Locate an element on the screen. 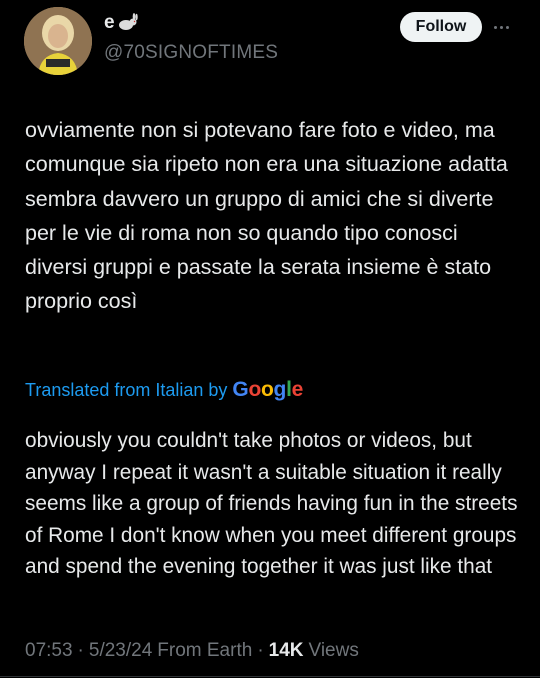 This screenshot has width=540, height=678. views-label: Views is located at coordinates (333, 650).